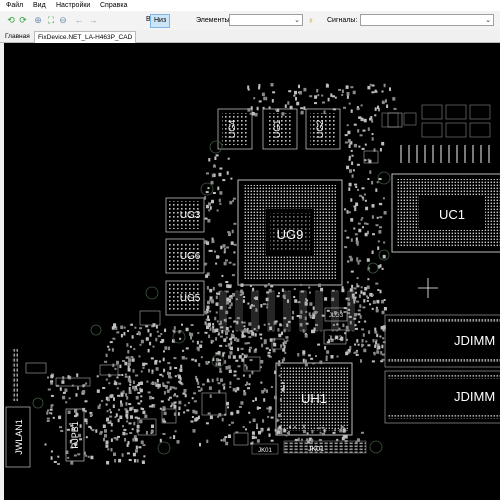 Image resolution: width=500 pixels, height=500 pixels. What do you see at coordinates (427, 20) in the screenshot?
I see `signals-combo: ⌄` at bounding box center [427, 20].